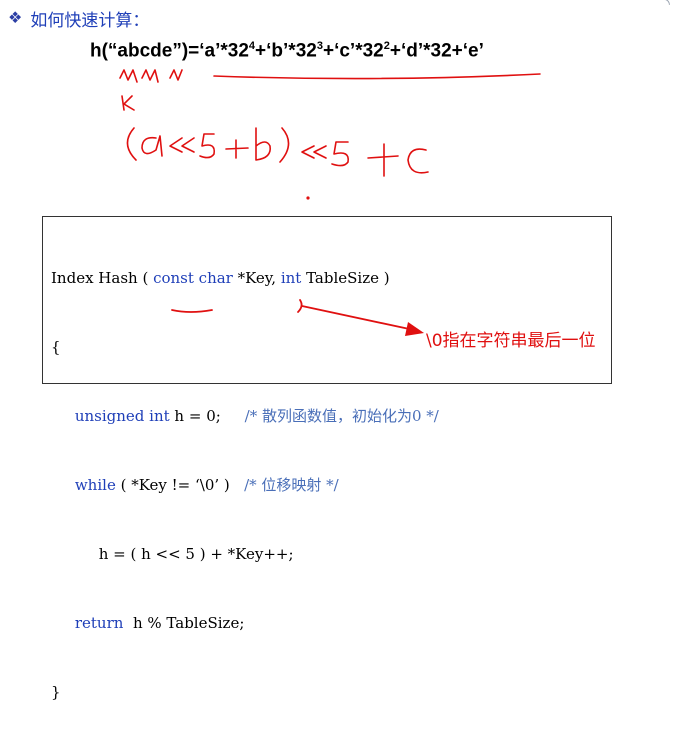 The image size is (682, 750). Describe the element at coordinates (666, 6) in the screenshot. I see `corner-mark: ◝` at that location.